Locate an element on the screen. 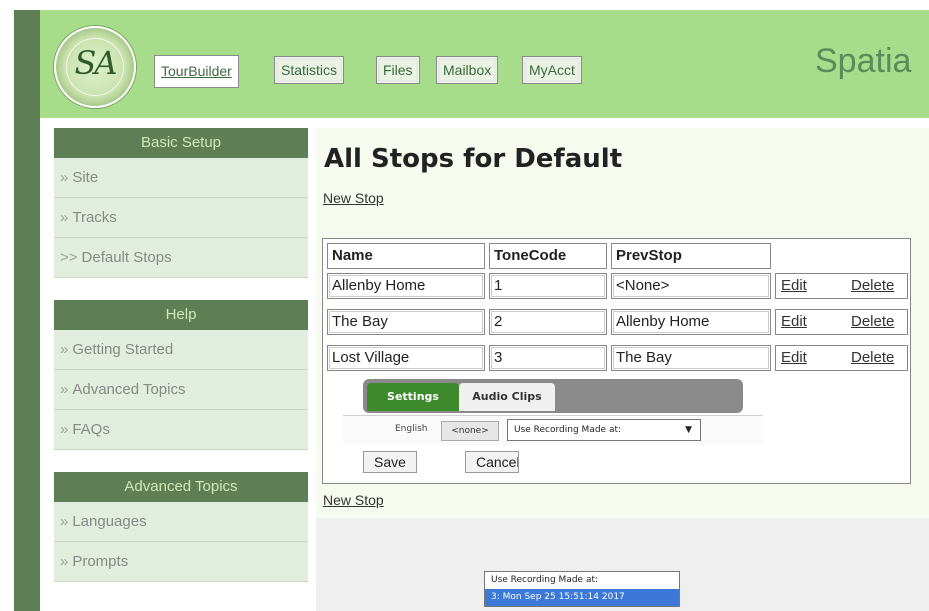 This screenshot has height=611, width=929. editor-tab-bar: Settings Audio Clips is located at coordinates (553, 396).